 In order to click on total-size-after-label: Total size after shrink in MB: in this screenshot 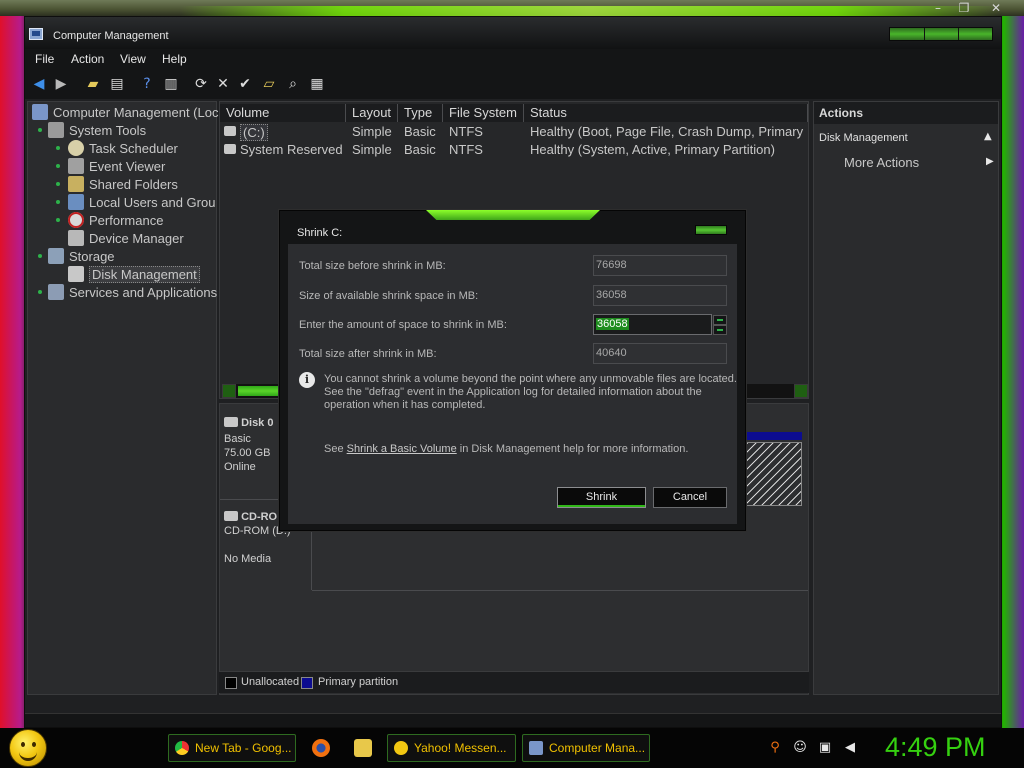, I will do `click(368, 354)`.